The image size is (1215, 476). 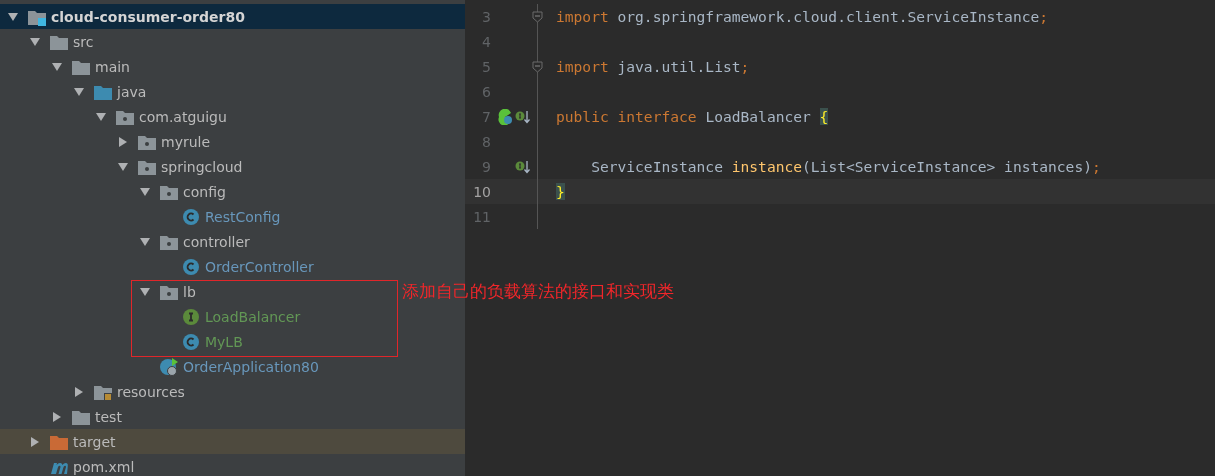 What do you see at coordinates (486, 91) in the screenshot?
I see `line-number: 6` at bounding box center [486, 91].